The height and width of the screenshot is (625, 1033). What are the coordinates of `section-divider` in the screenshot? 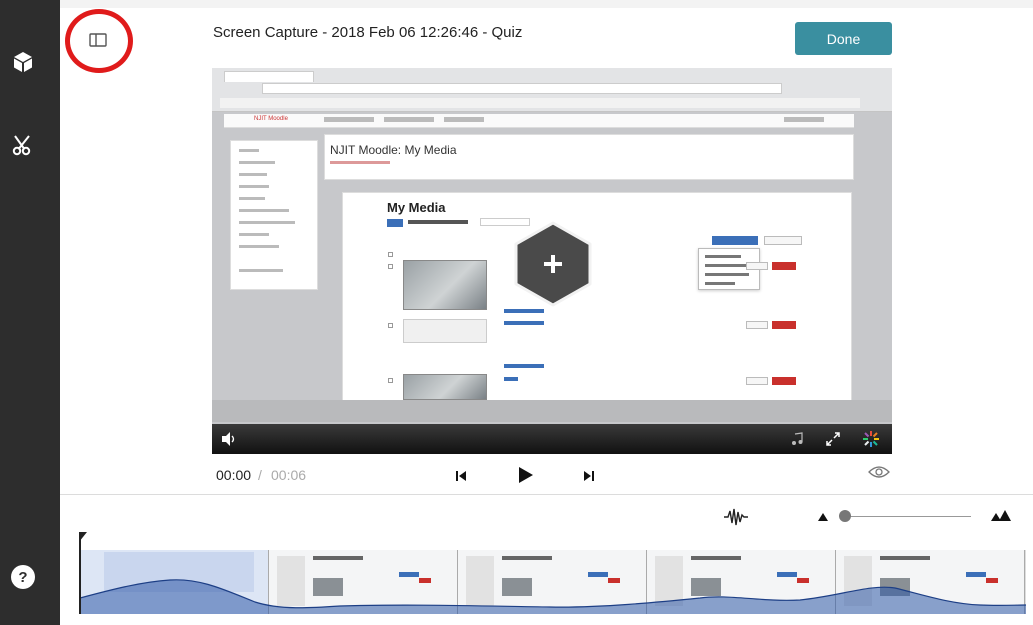 It's located at (546, 494).